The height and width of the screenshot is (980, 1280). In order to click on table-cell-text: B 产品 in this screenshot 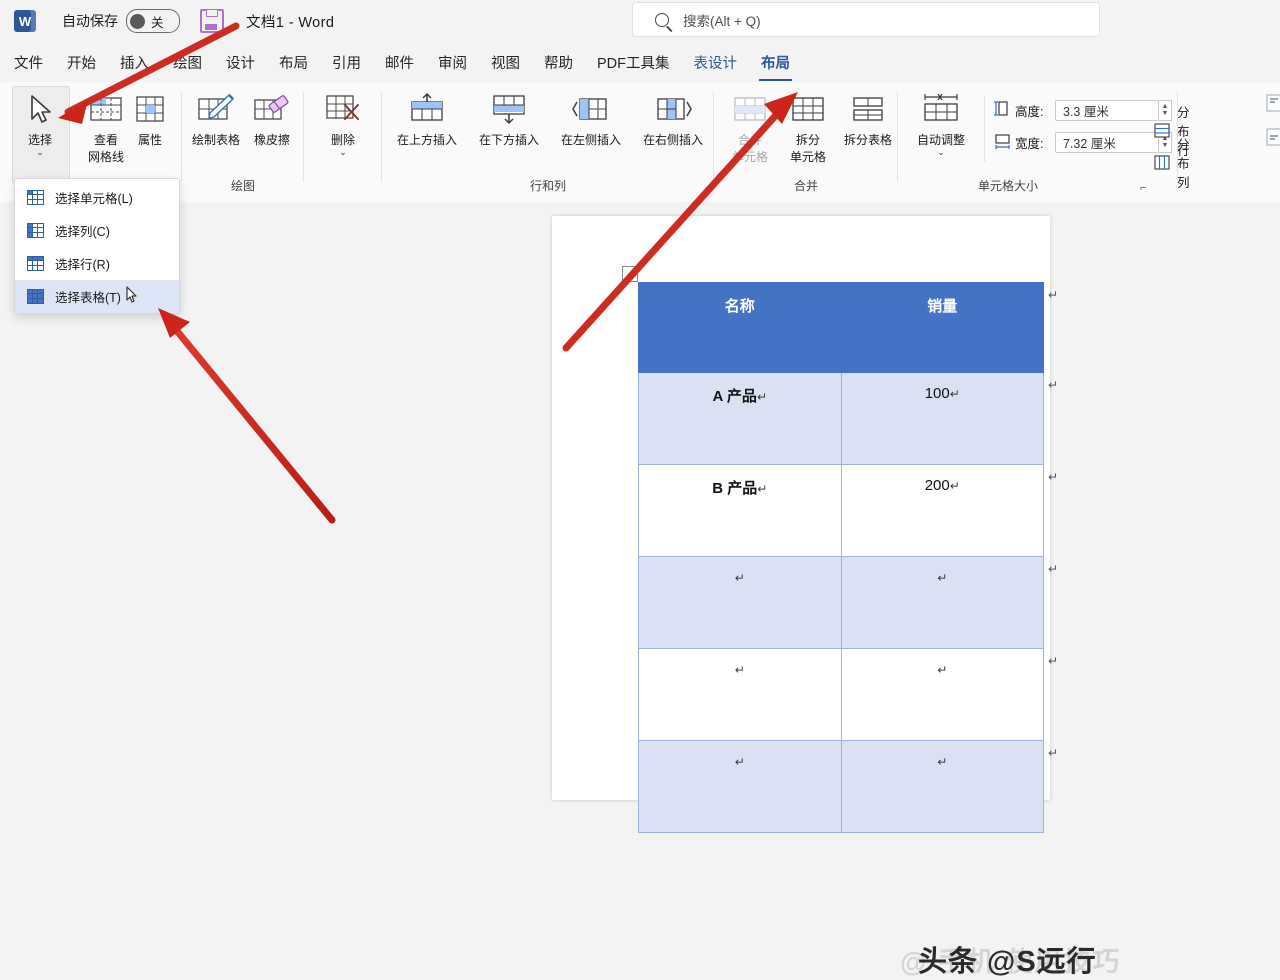, I will do `click(735, 488)`.